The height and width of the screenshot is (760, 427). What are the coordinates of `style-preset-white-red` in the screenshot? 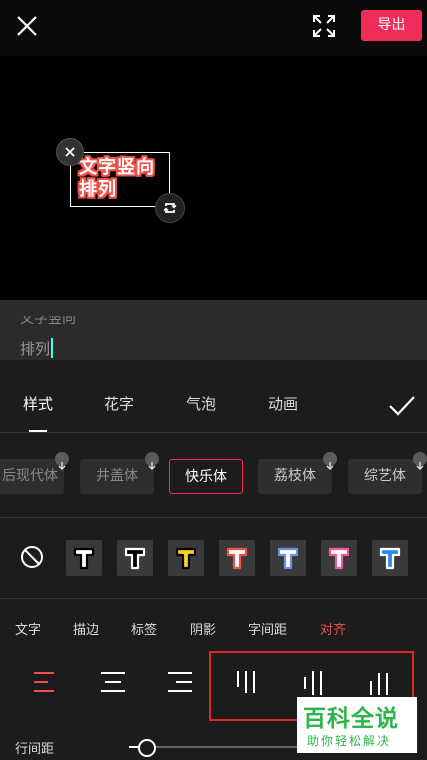 It's located at (237, 558).